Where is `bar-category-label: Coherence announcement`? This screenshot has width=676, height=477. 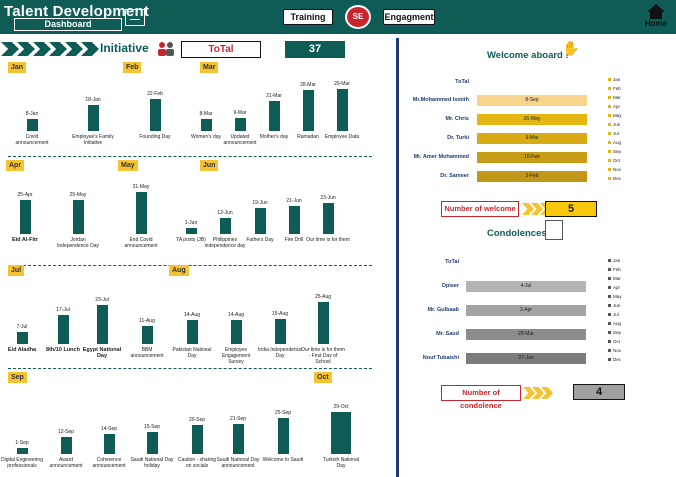
bar-category-label: Coherence announcement is located at coordinates (109, 463).